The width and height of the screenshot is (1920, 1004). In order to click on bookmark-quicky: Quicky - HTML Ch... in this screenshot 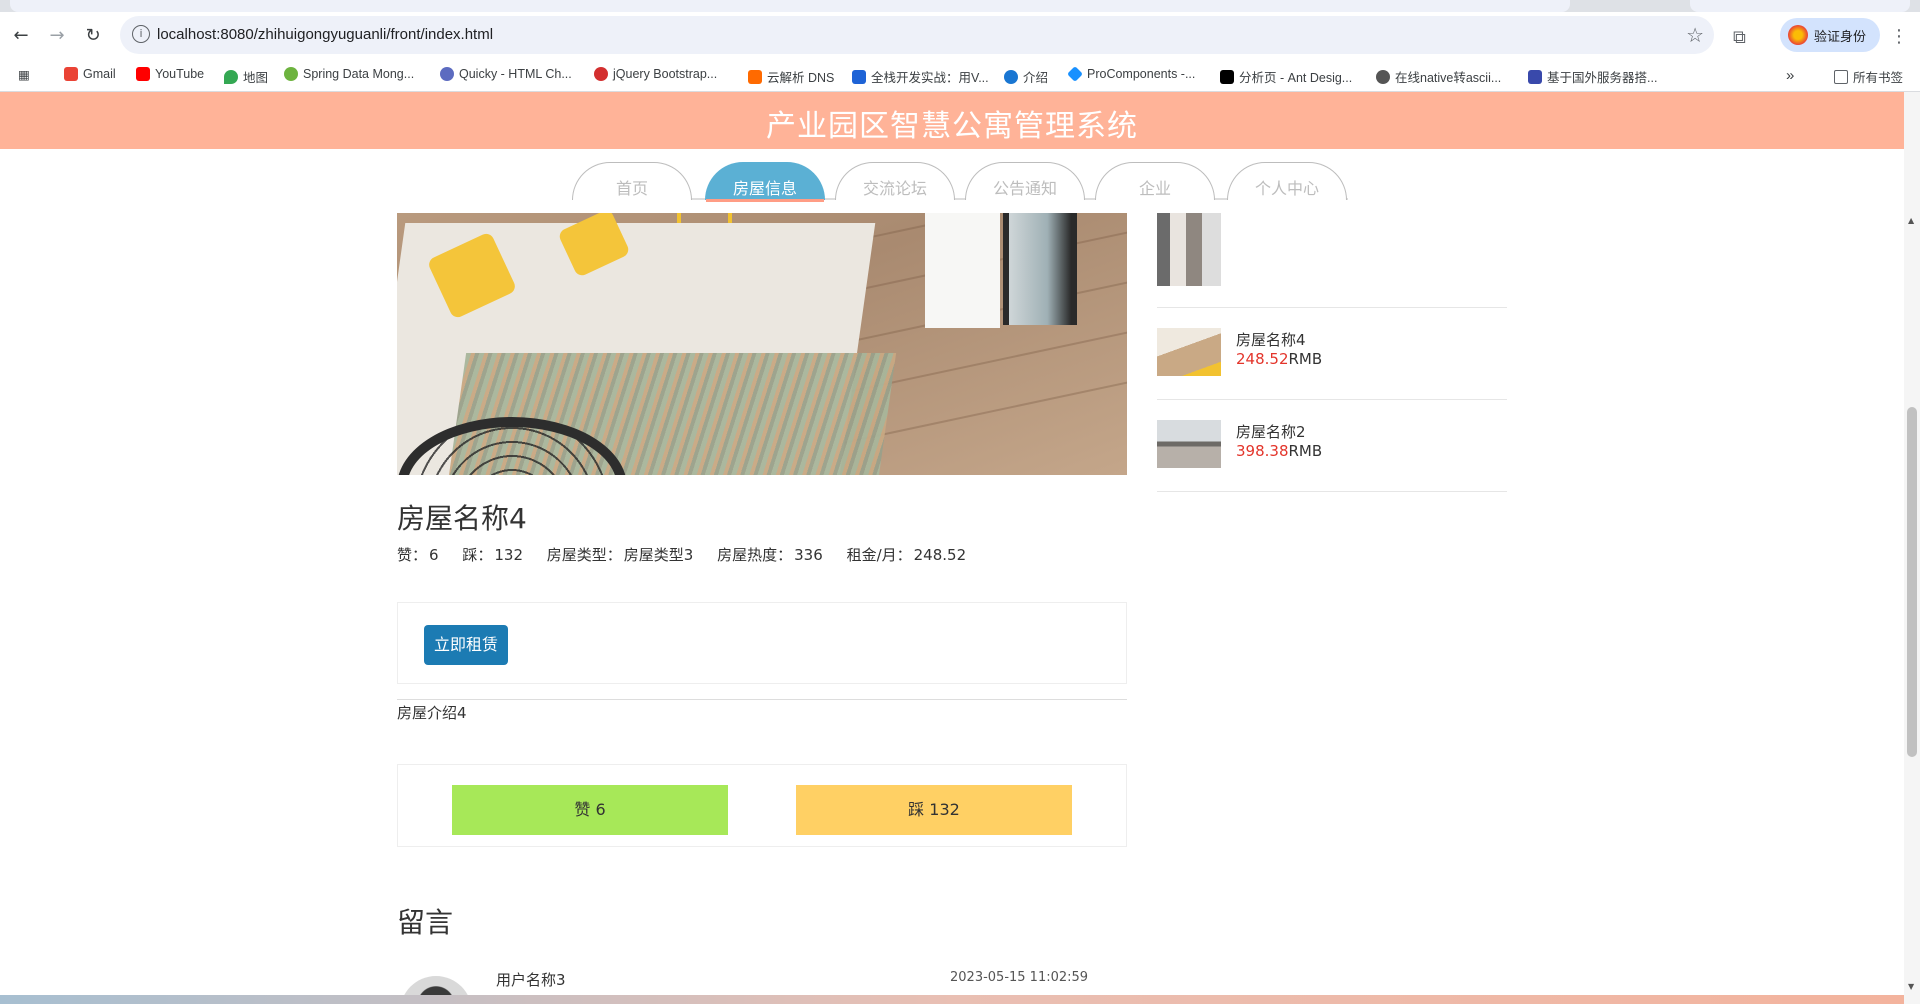, I will do `click(506, 74)`.